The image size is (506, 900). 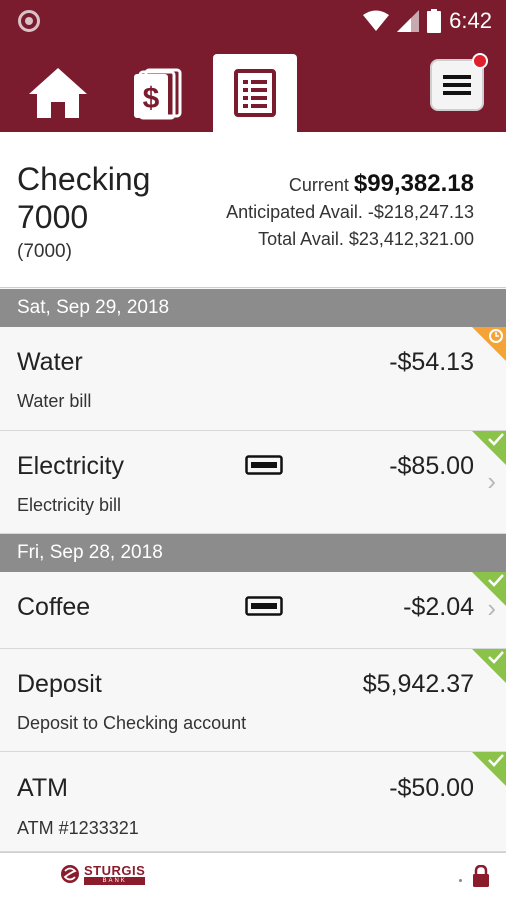 I want to click on total-label: Total Avail., so click(x=301, y=239).